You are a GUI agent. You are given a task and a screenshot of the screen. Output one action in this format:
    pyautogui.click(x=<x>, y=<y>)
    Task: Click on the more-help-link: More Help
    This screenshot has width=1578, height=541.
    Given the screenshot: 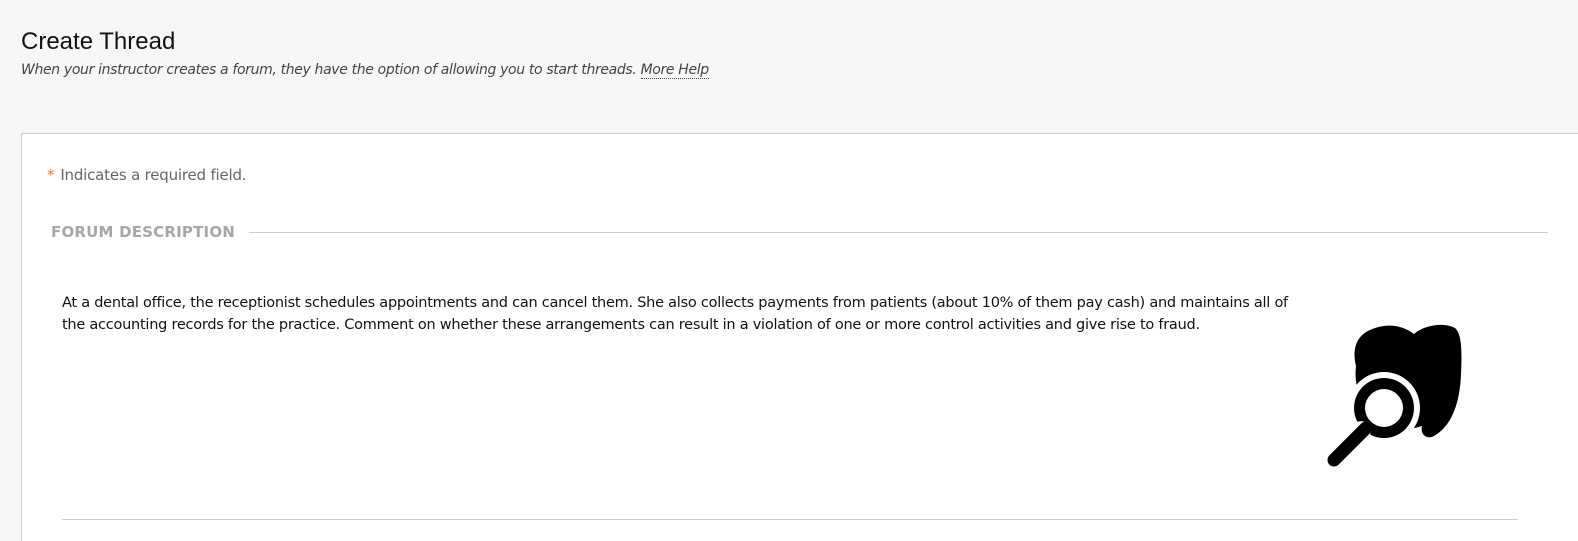 What is the action you would take?
    pyautogui.click(x=674, y=70)
    